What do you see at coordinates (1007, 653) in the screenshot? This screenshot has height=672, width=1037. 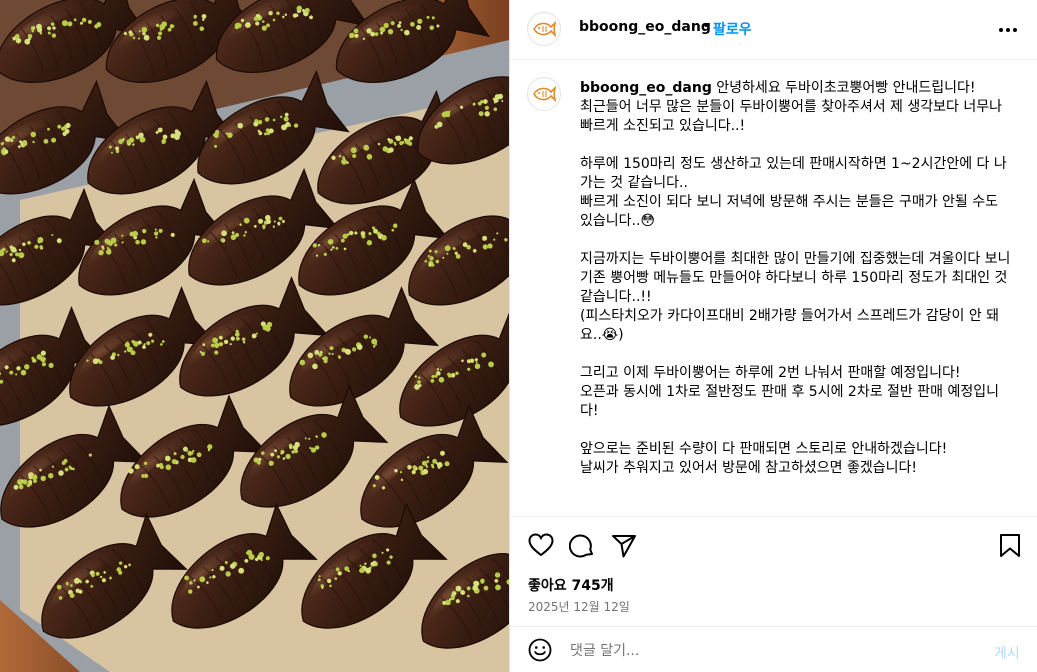 I see `post-comment-button: 게시` at bounding box center [1007, 653].